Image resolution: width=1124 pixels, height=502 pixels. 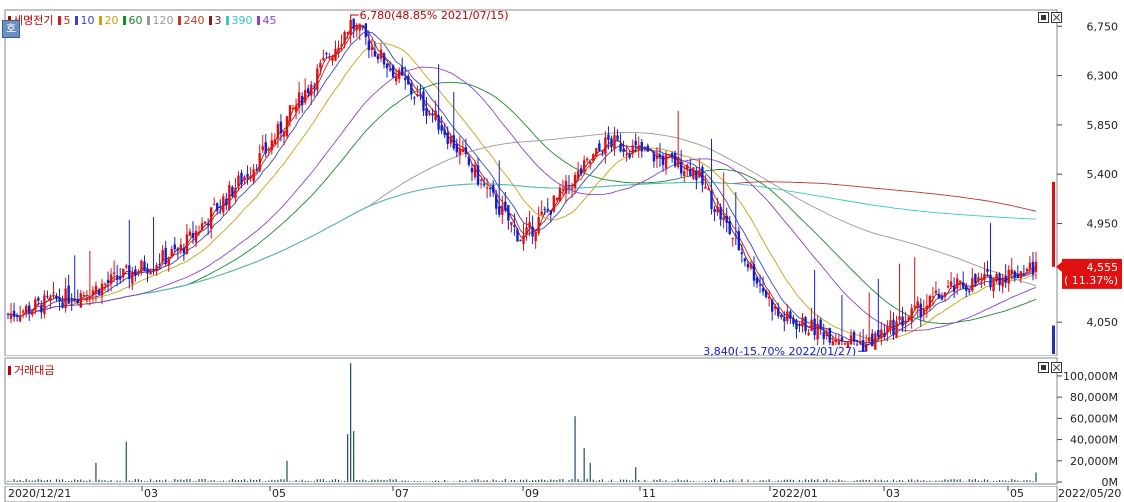 I want to click on current-price: 4,555, so click(x=1103, y=267).